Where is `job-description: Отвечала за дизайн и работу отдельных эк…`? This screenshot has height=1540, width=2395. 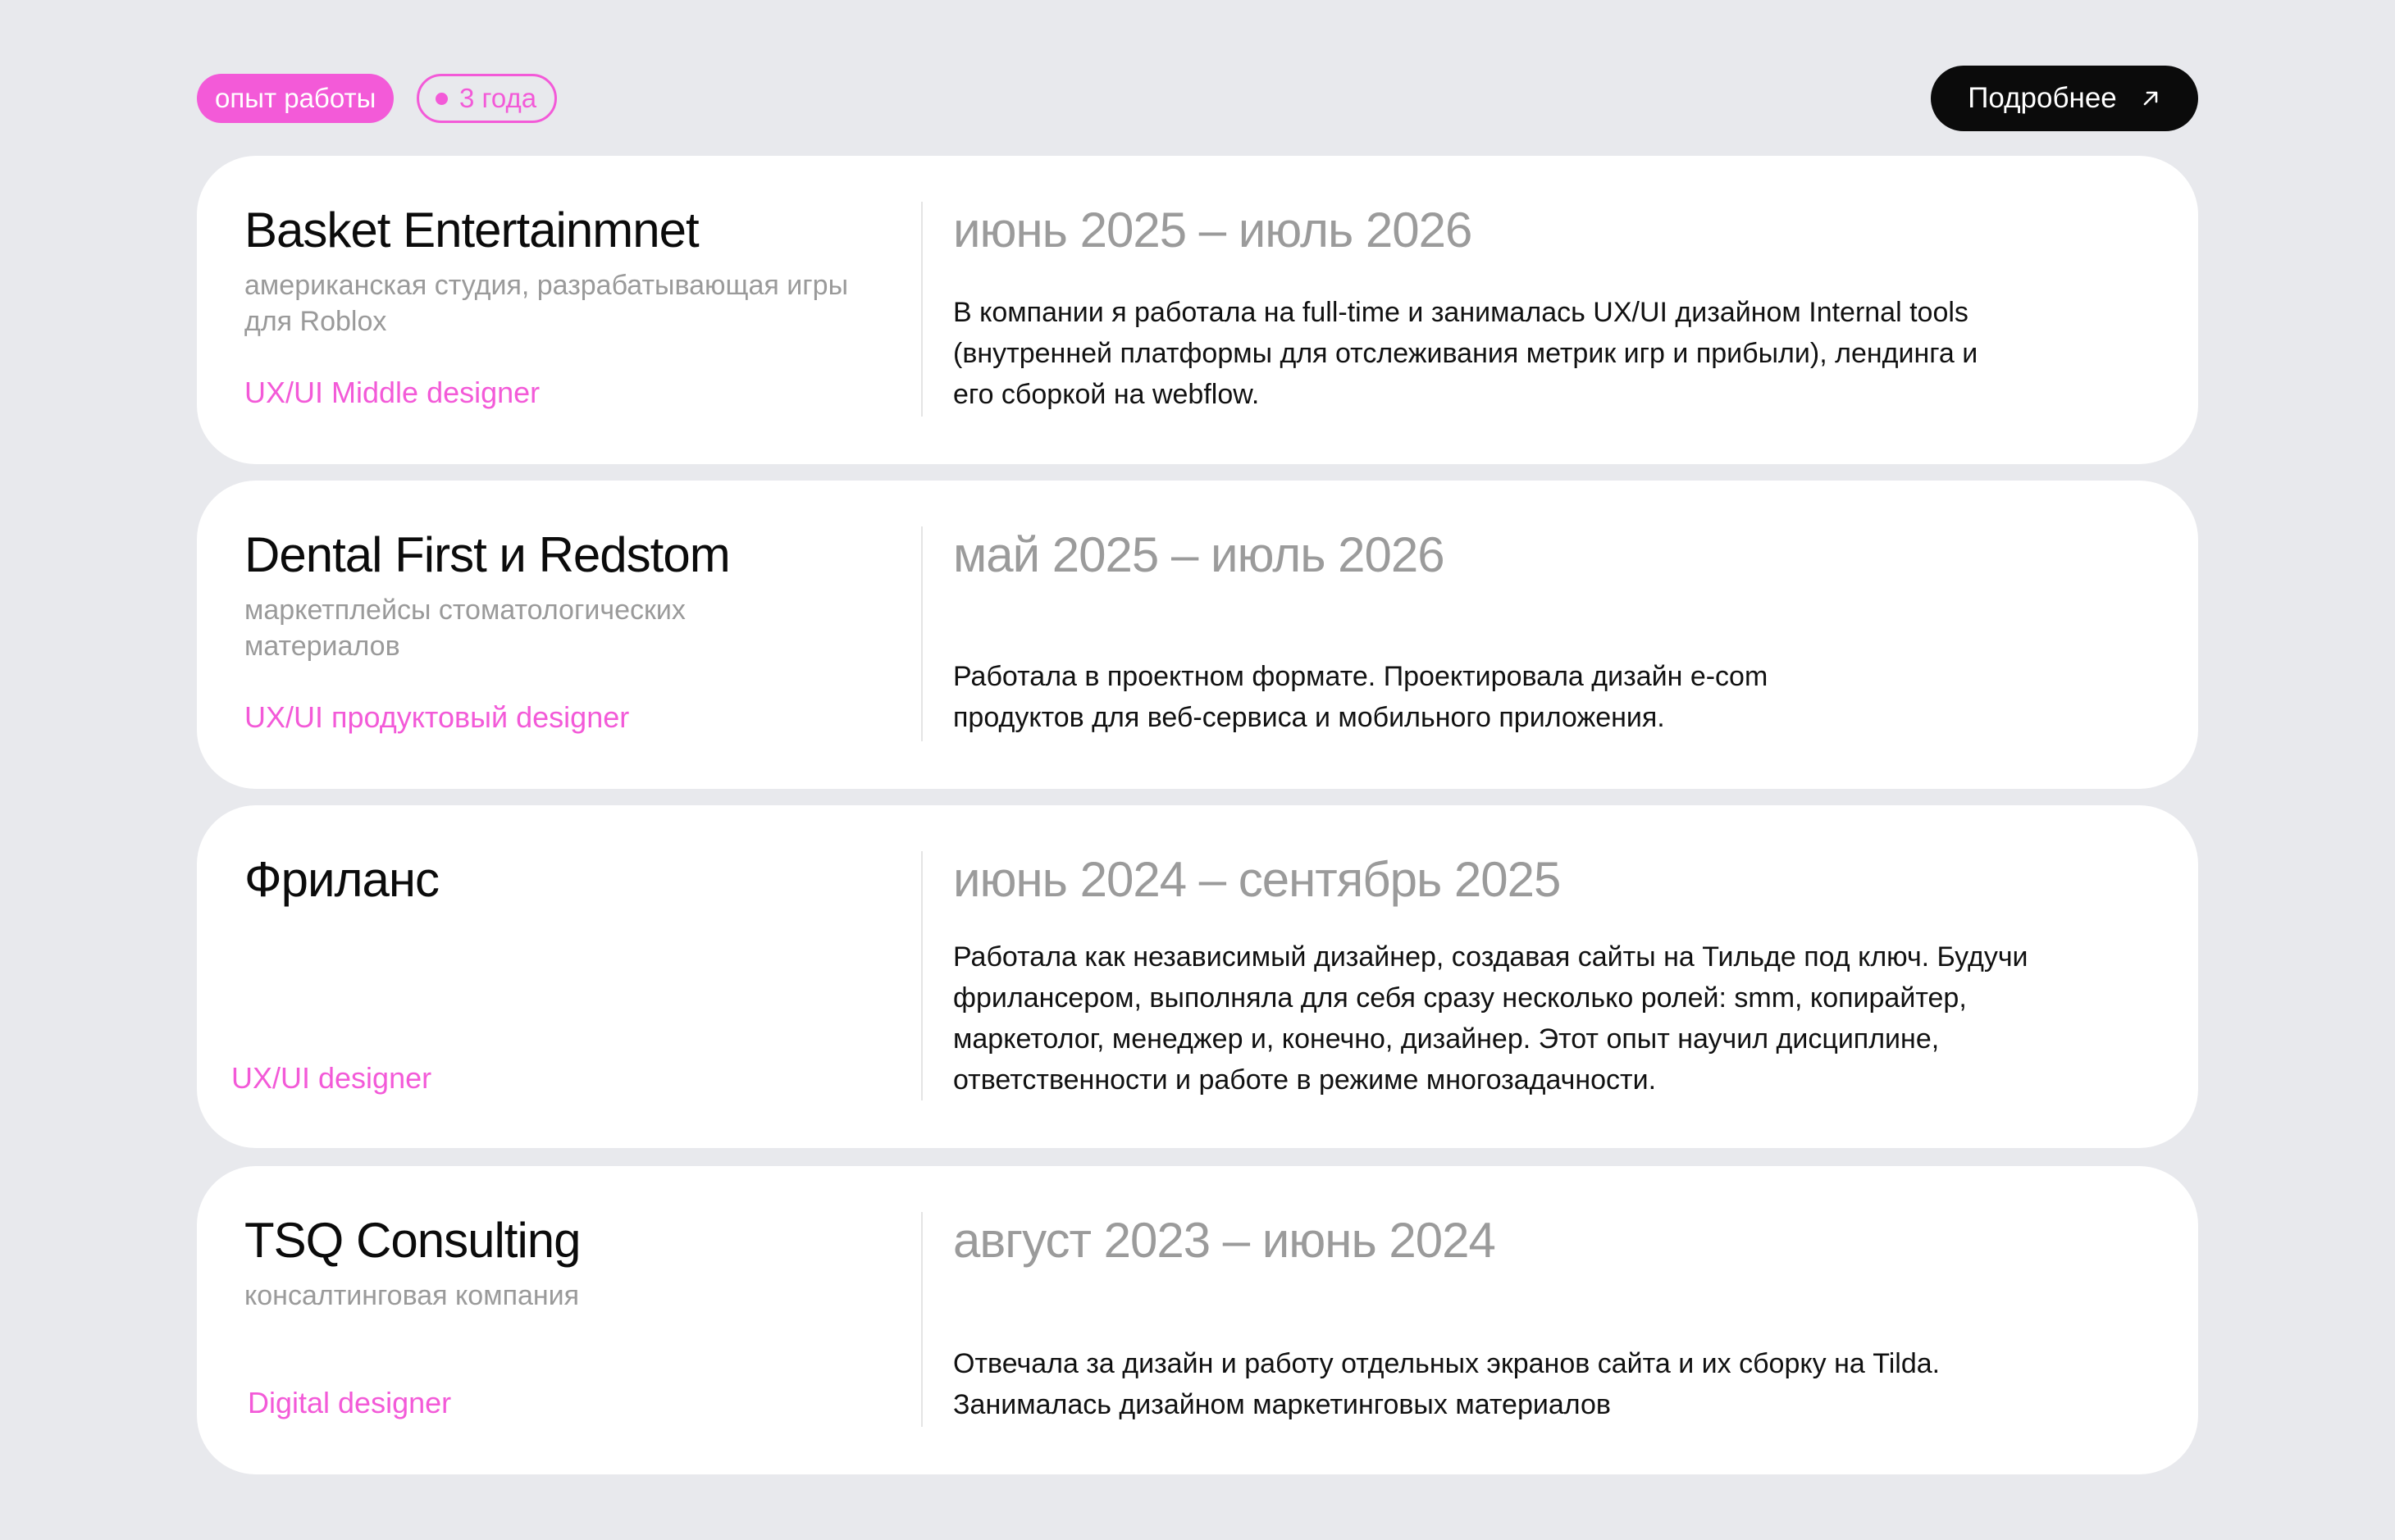 job-description: Отвечала за дизайн и работу отдельных эк… is located at coordinates (1447, 1384).